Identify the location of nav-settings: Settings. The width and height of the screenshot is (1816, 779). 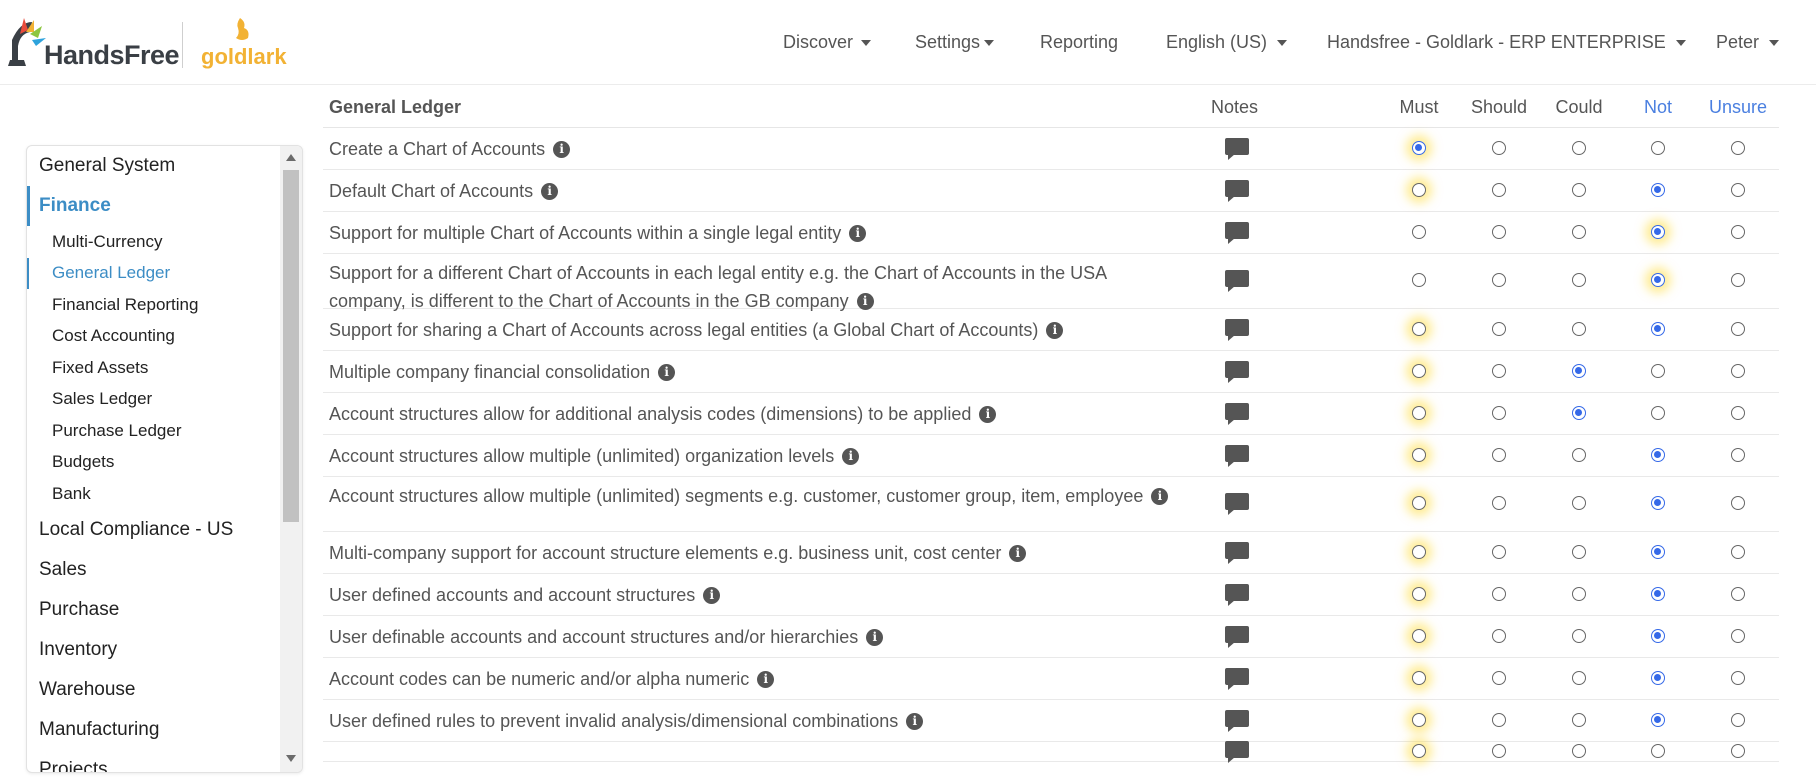
(955, 42).